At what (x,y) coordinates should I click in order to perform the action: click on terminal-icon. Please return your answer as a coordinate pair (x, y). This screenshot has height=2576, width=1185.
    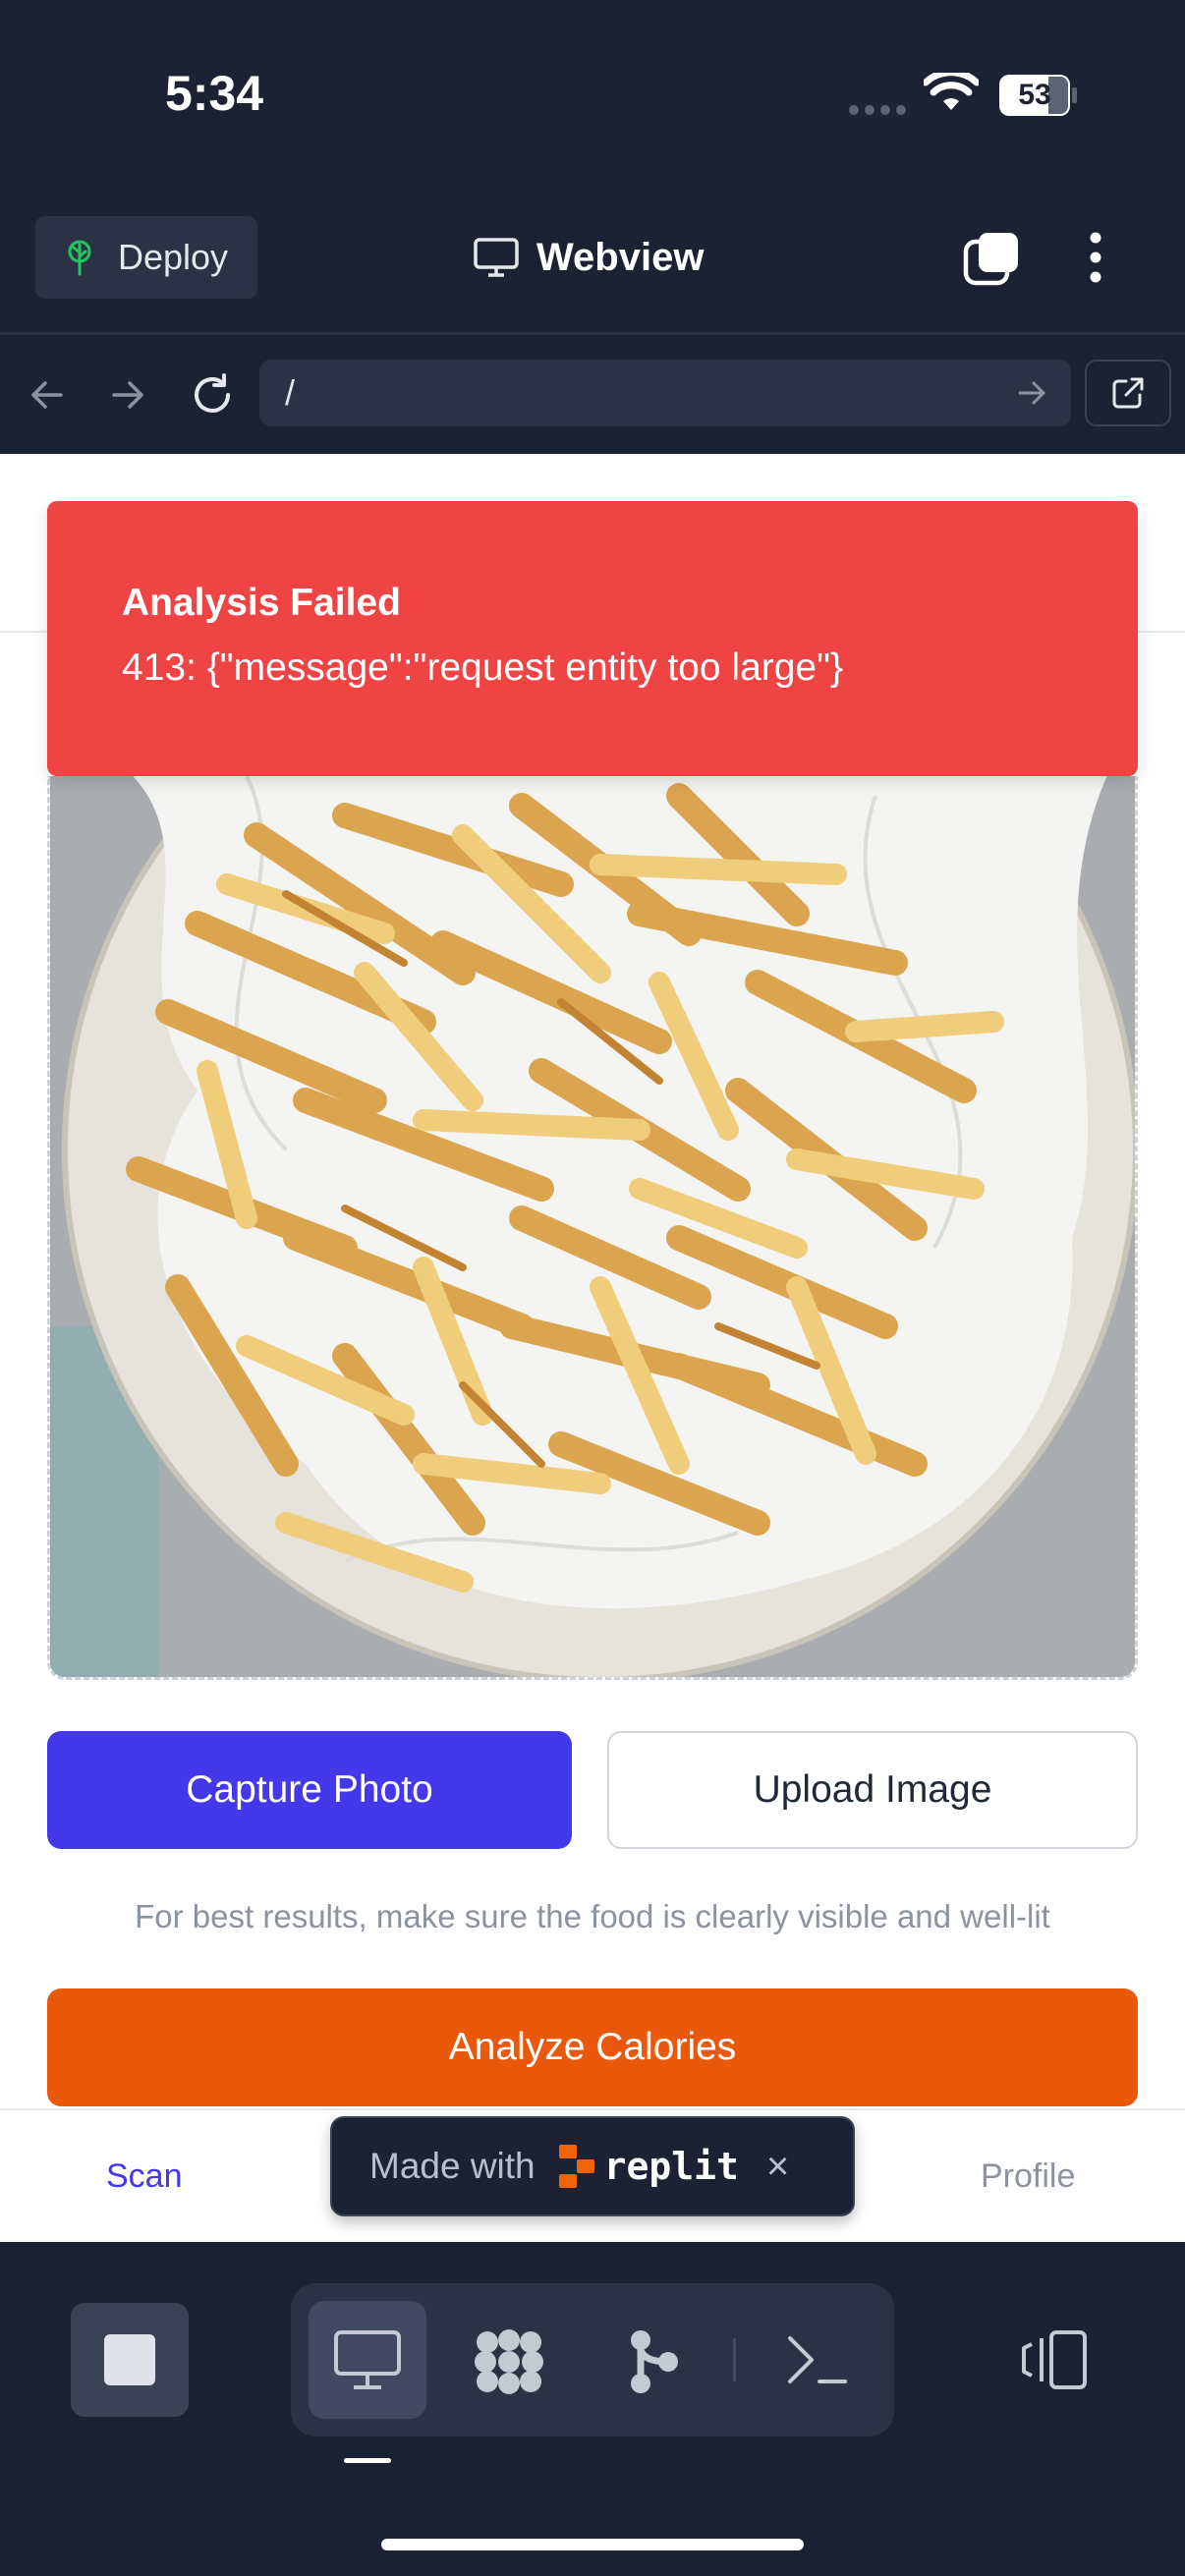
    Looking at the image, I should click on (817, 2359).